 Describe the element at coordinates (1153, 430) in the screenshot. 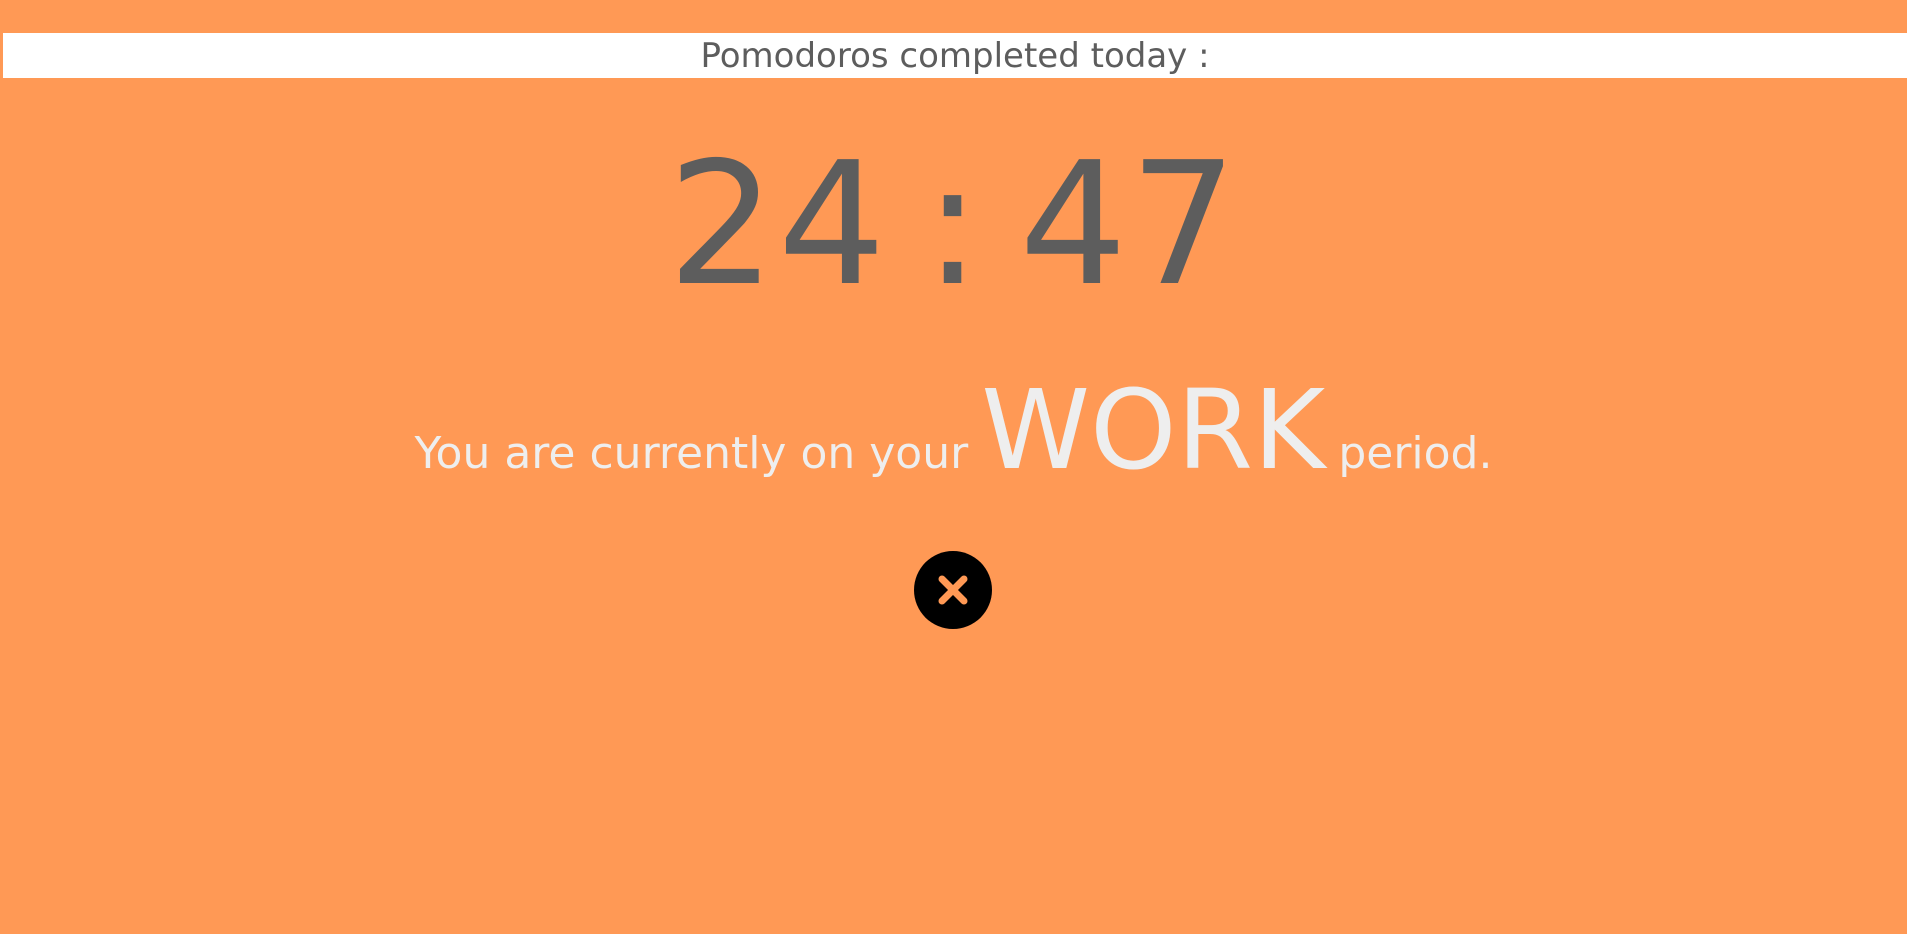

I see `current-period: WORK` at that location.